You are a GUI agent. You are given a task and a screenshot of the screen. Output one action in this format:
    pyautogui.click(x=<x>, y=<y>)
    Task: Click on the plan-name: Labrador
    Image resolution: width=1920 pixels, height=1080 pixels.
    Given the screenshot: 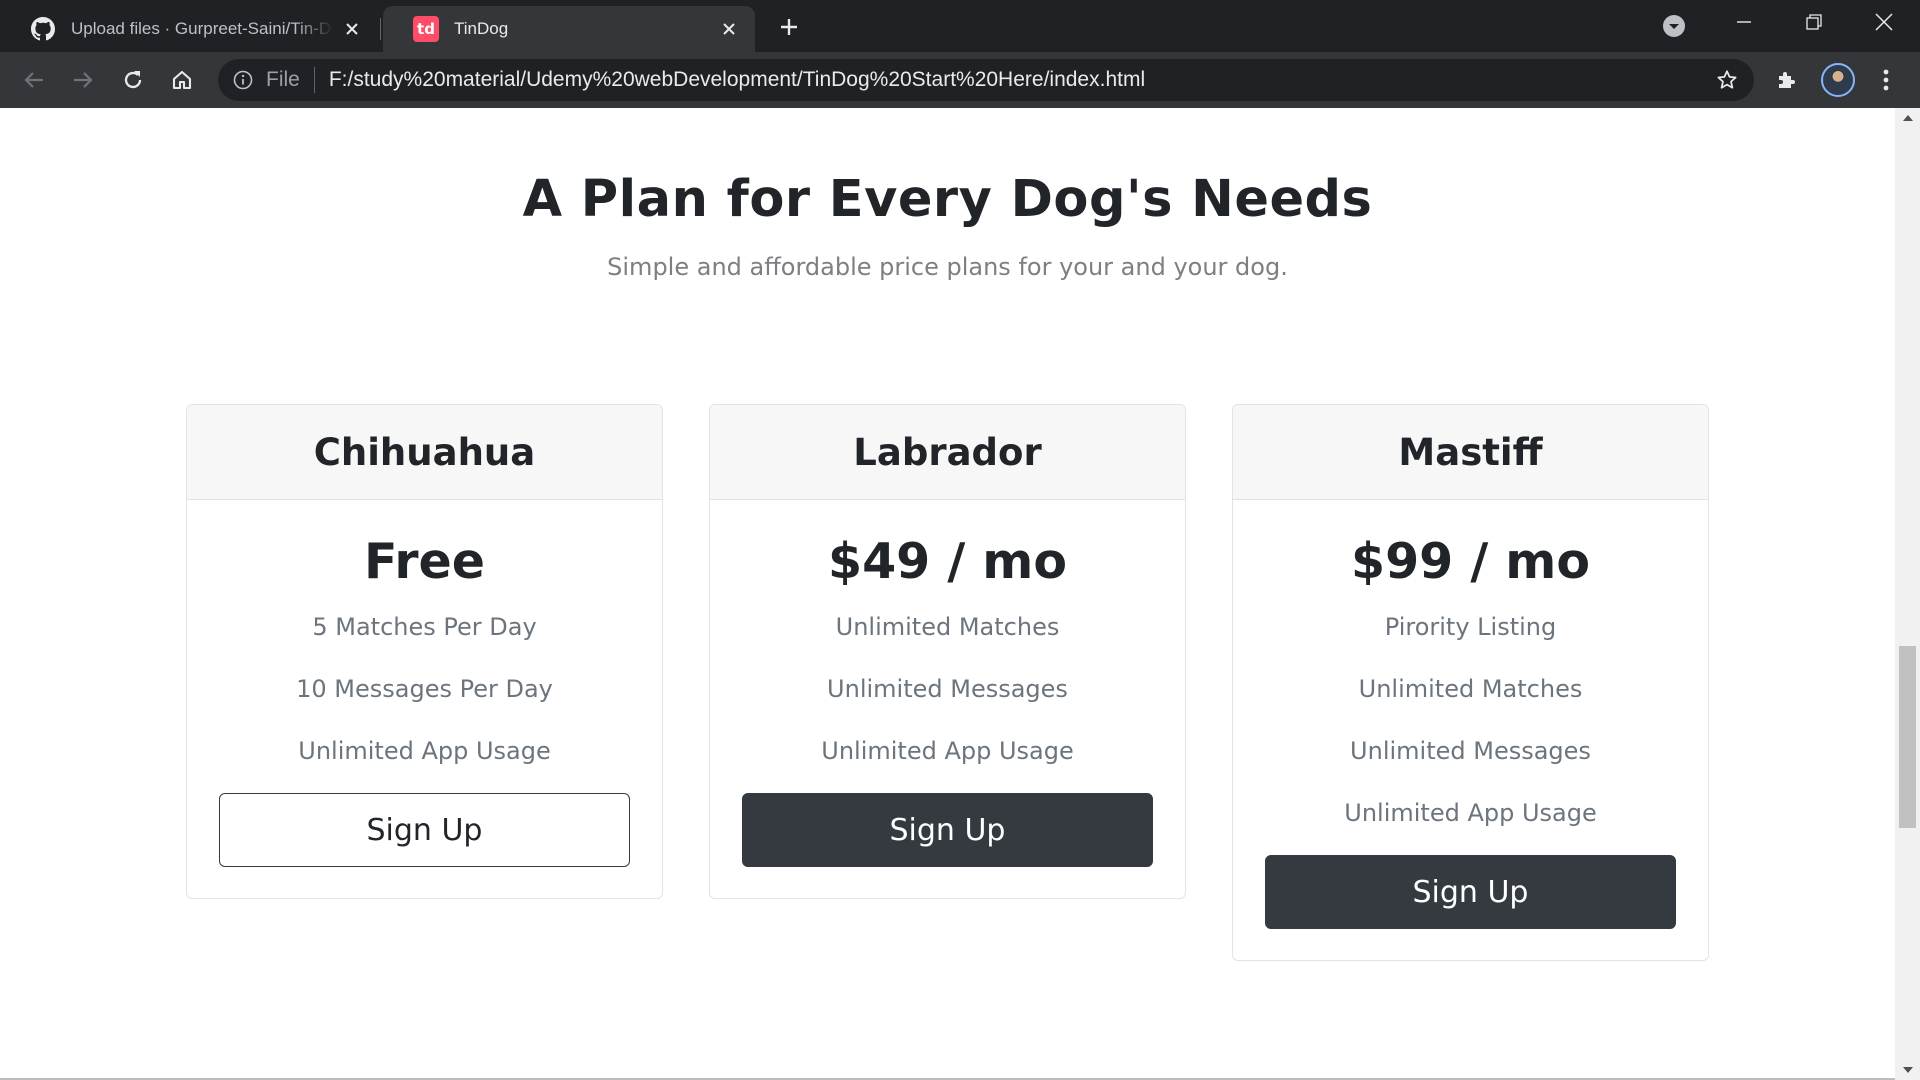 What is the action you would take?
    pyautogui.click(x=947, y=452)
    